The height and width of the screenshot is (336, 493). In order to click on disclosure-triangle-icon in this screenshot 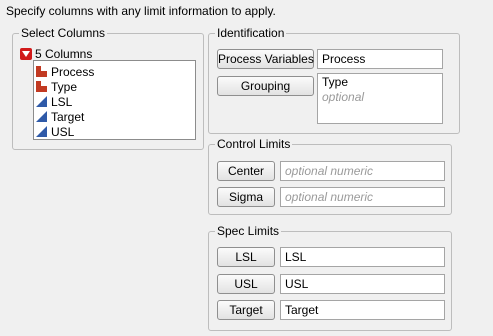, I will do `click(26, 54)`.